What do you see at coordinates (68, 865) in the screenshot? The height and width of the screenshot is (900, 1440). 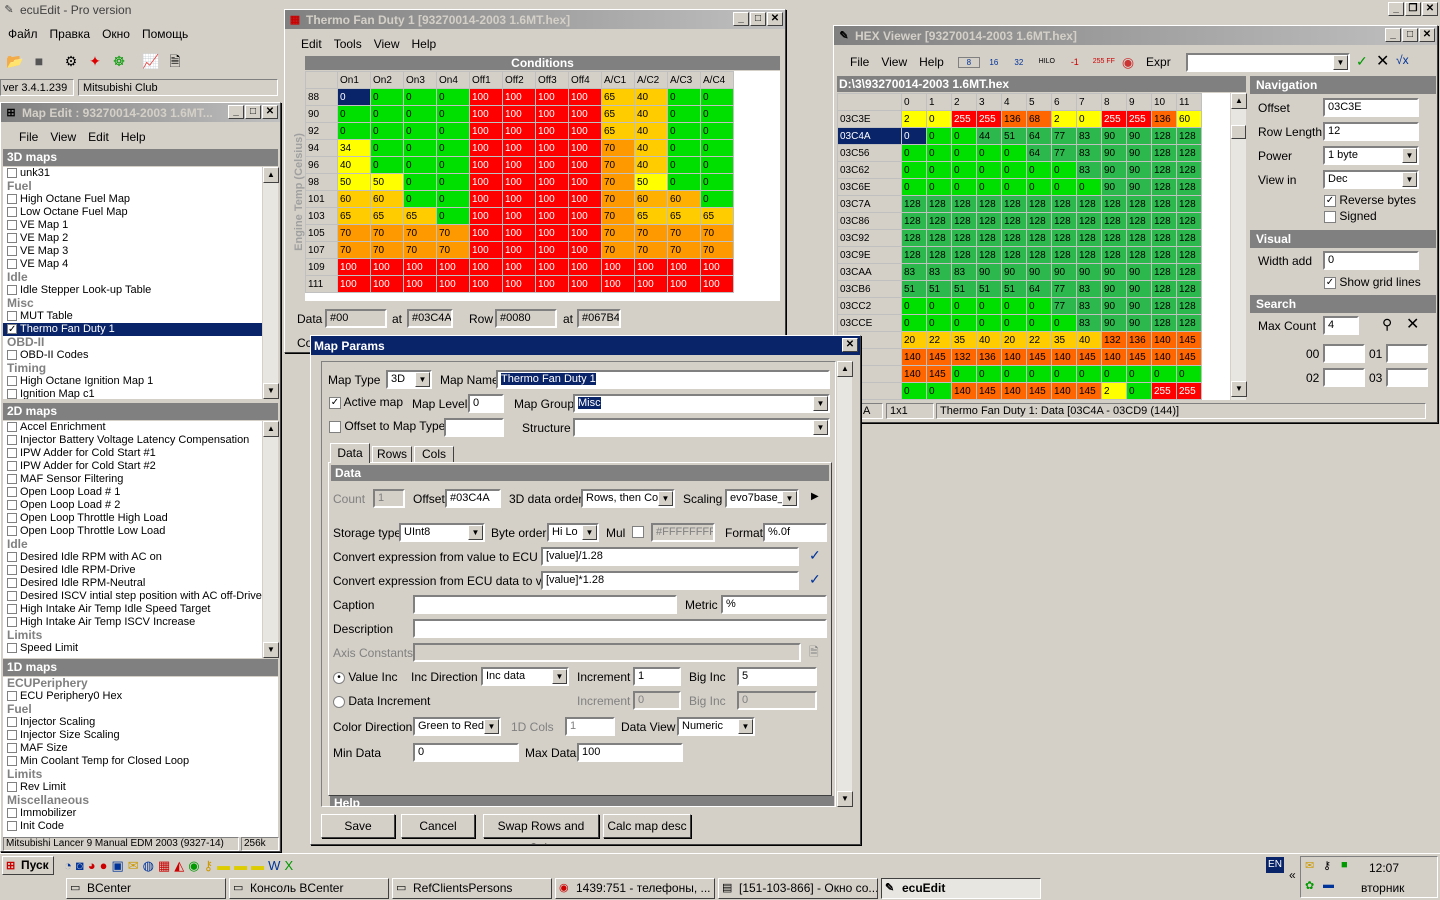 I see `ql-browser-icon: ◔` at bounding box center [68, 865].